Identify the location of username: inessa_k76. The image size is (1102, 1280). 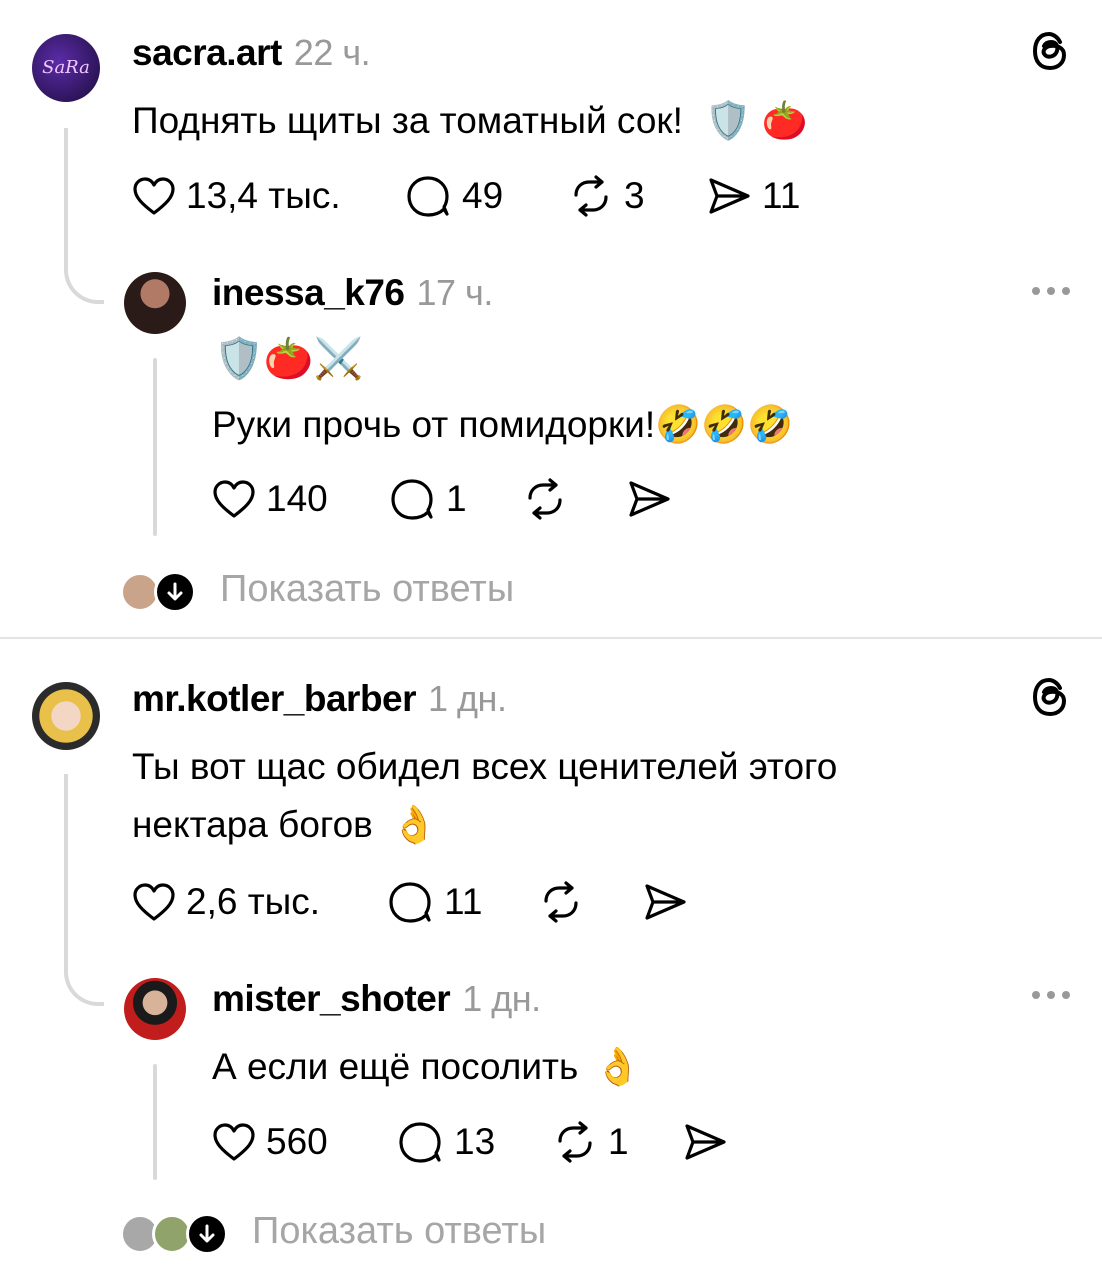
(308, 292).